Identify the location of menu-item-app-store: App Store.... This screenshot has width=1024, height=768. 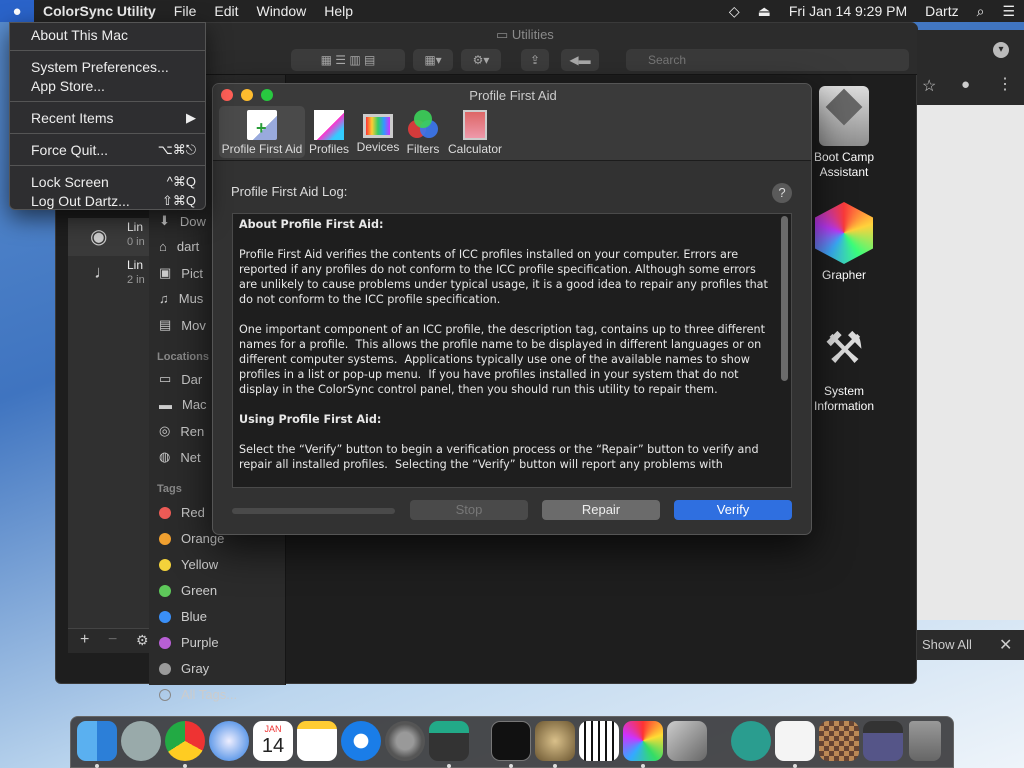
(107, 85).